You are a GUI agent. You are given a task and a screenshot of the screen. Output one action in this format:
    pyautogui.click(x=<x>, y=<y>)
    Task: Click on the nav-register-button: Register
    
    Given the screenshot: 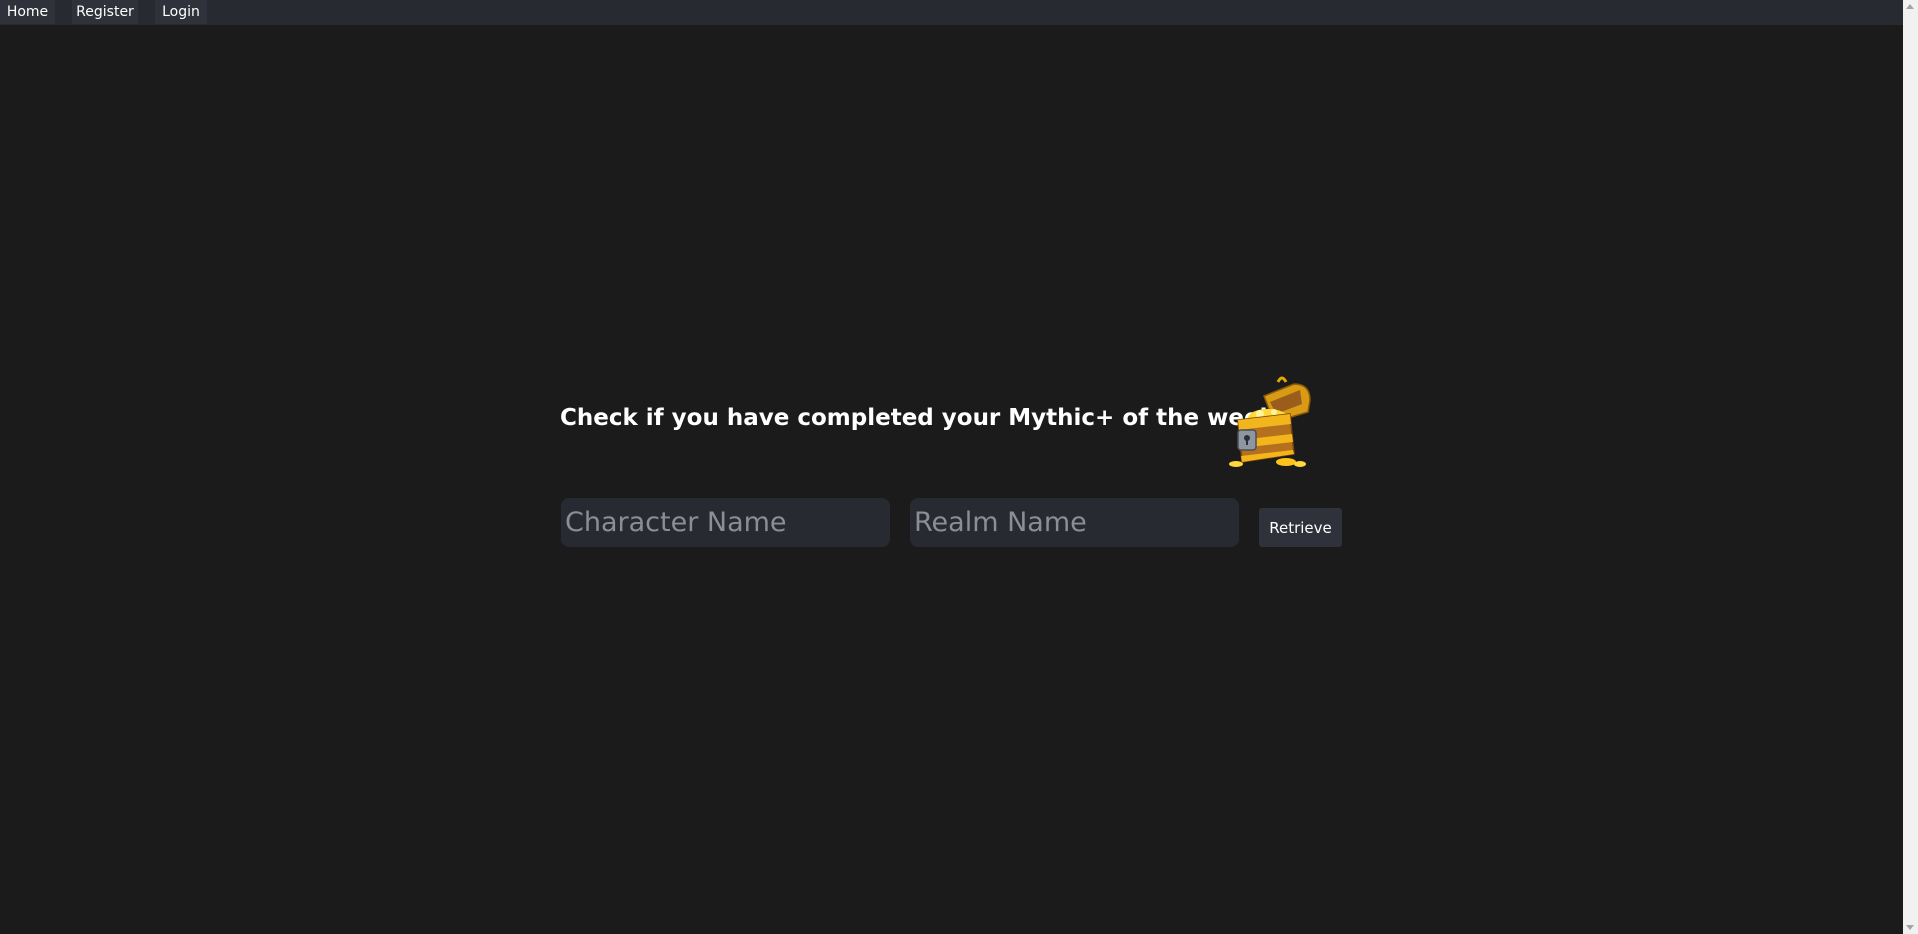 What is the action you would take?
    pyautogui.click(x=105, y=12)
    